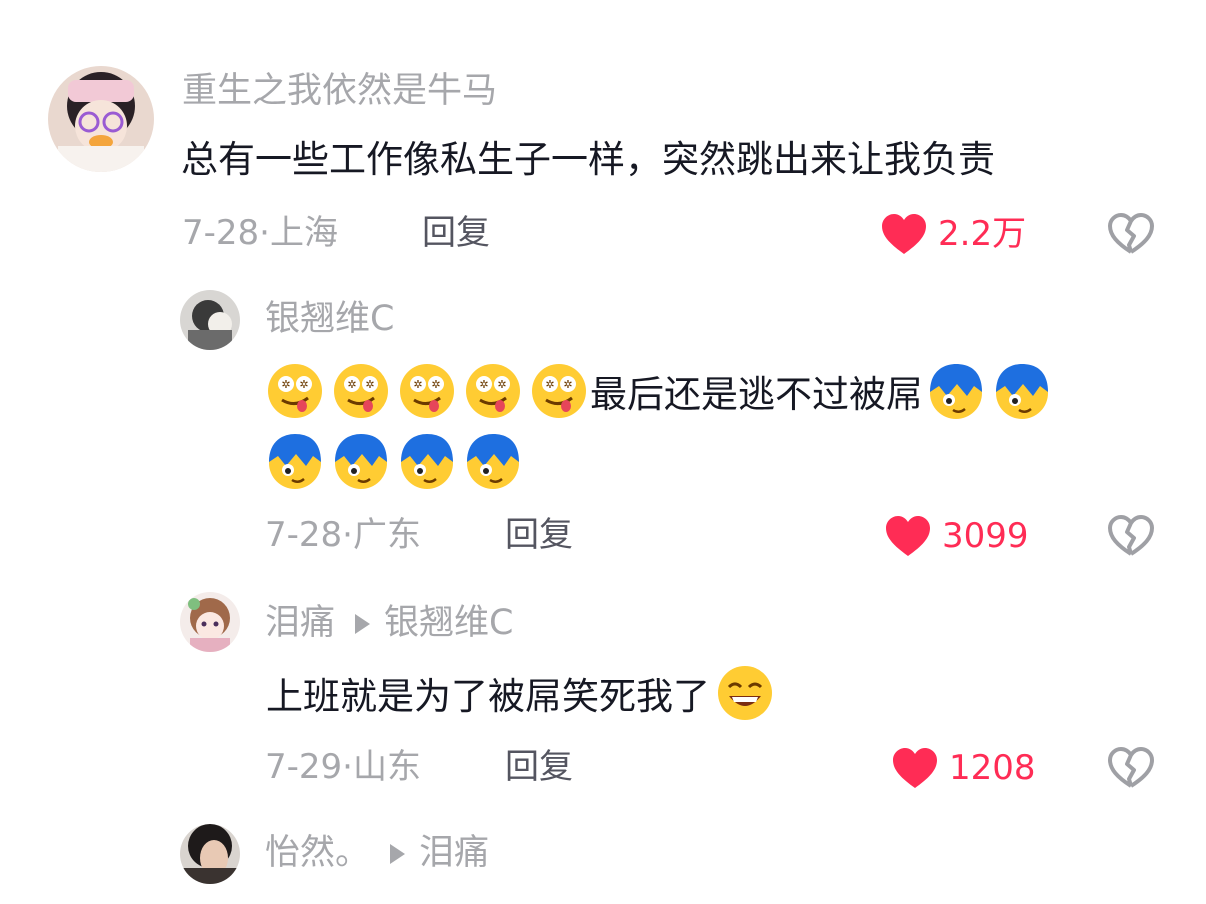 The width and height of the screenshot is (1206, 904). I want to click on like-count: 3099, so click(985, 536).